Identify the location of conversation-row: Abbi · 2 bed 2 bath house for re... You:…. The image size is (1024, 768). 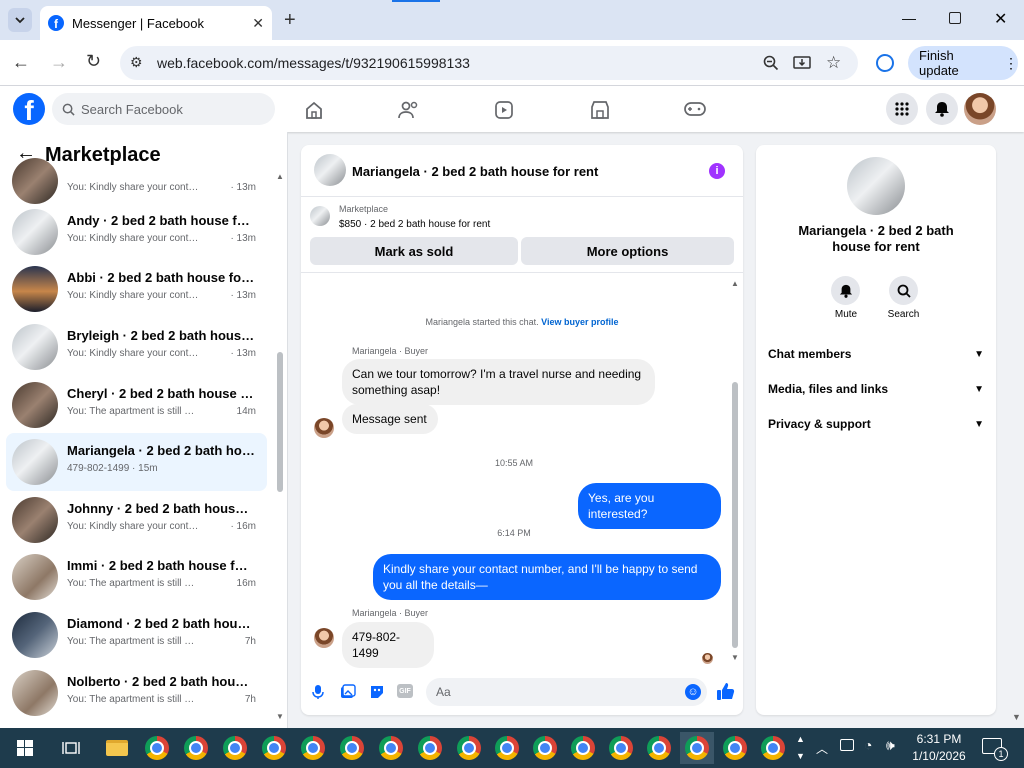
(136, 289).